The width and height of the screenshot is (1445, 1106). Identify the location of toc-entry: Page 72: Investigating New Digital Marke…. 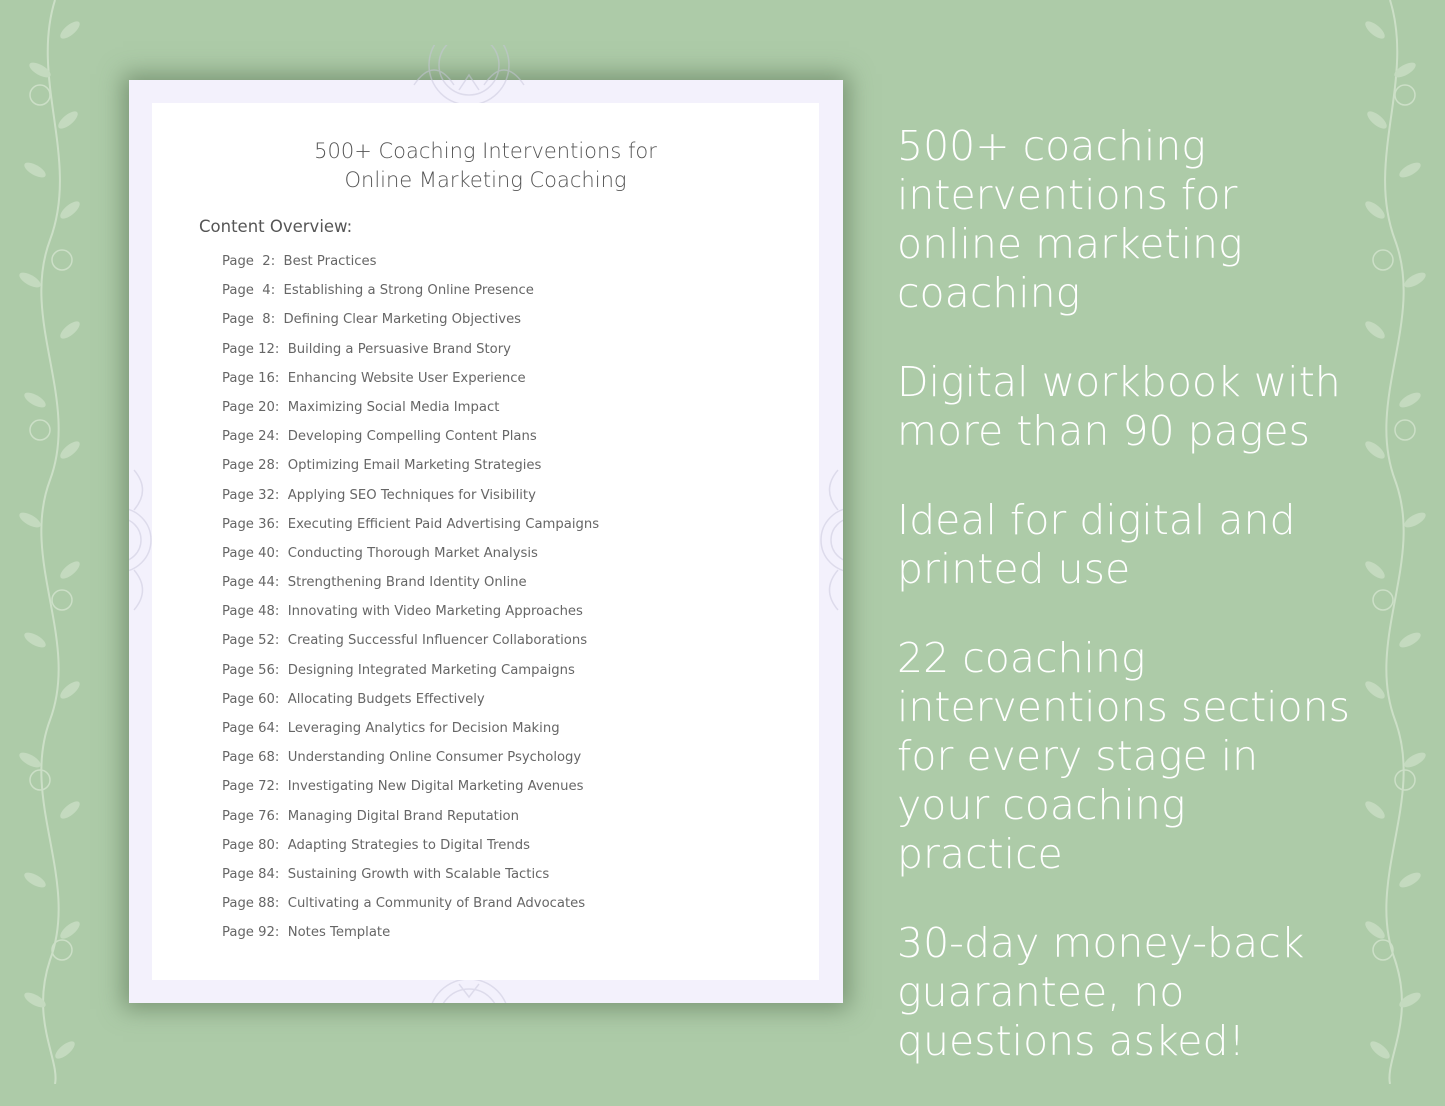
(410, 793).